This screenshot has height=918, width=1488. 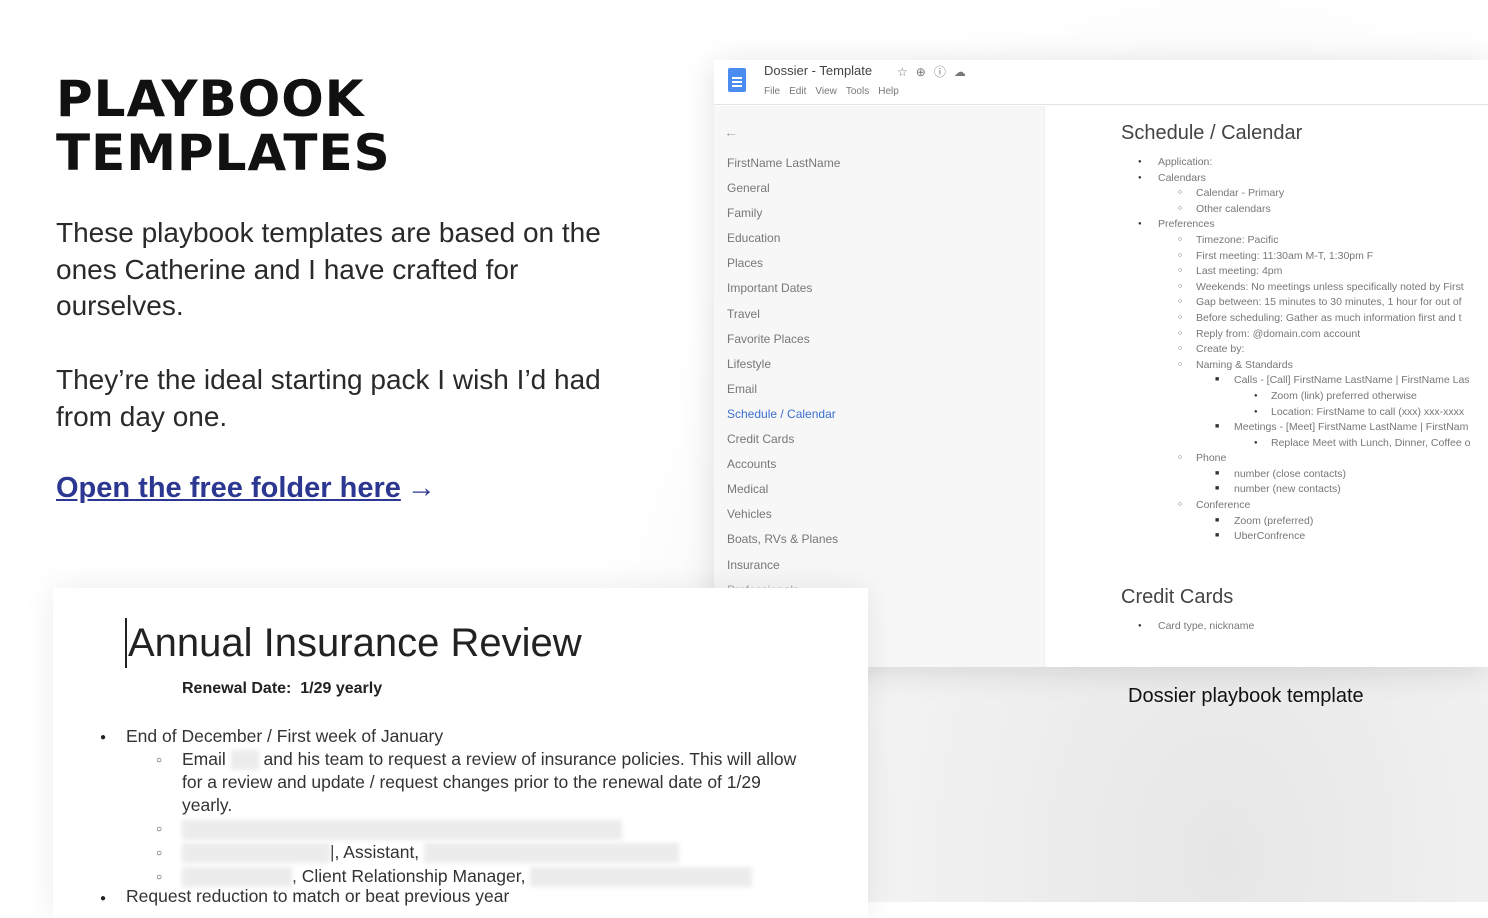 What do you see at coordinates (246, 488) in the screenshot?
I see `open-folder-link: Open the free folder here →` at bounding box center [246, 488].